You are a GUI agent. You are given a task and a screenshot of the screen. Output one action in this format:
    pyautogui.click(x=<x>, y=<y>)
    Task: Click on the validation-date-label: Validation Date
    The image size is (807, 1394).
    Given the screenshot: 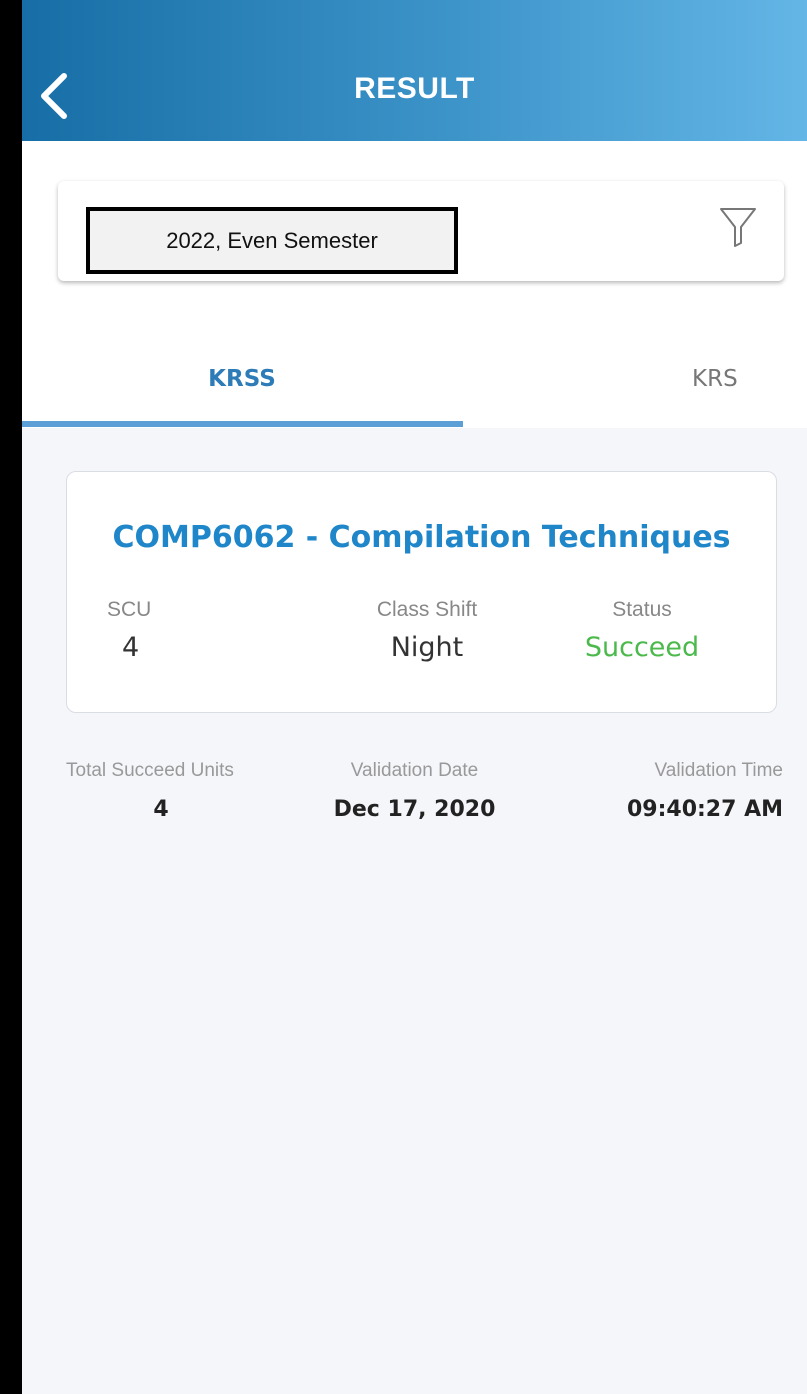 What is the action you would take?
    pyautogui.click(x=414, y=770)
    